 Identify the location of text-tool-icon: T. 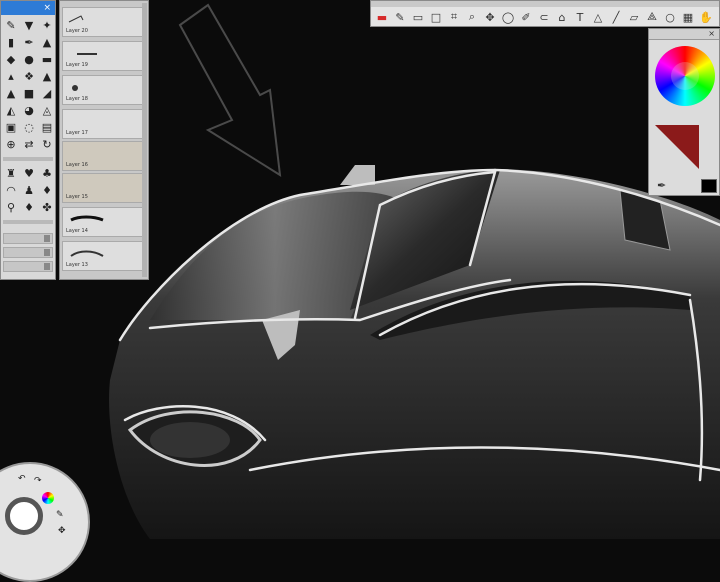
(580, 17).